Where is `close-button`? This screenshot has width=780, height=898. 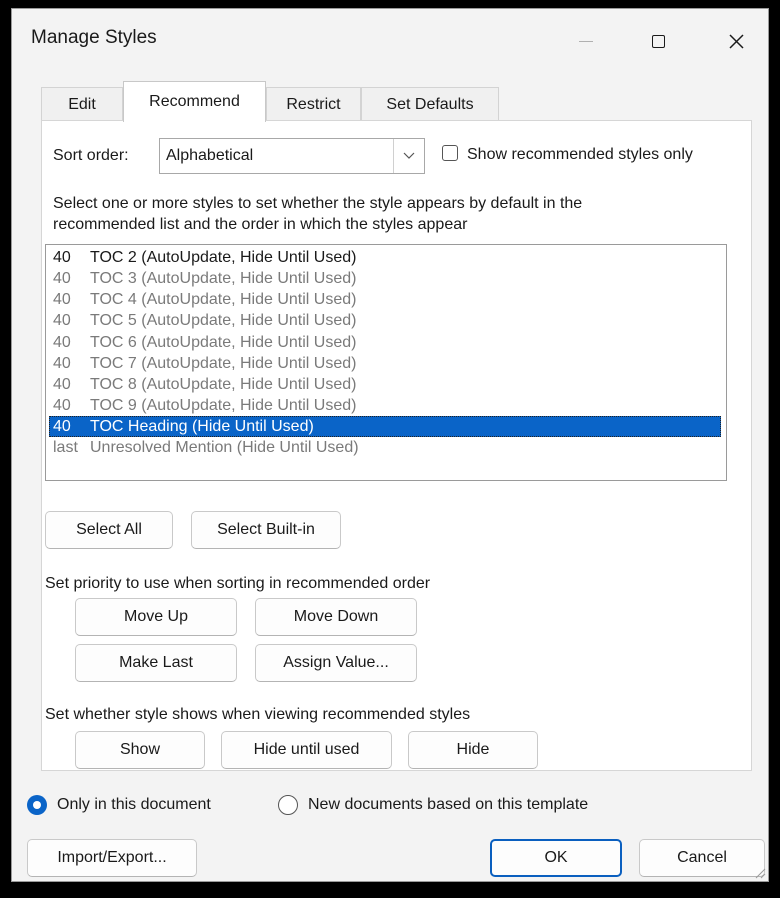
close-button is located at coordinates (736, 41).